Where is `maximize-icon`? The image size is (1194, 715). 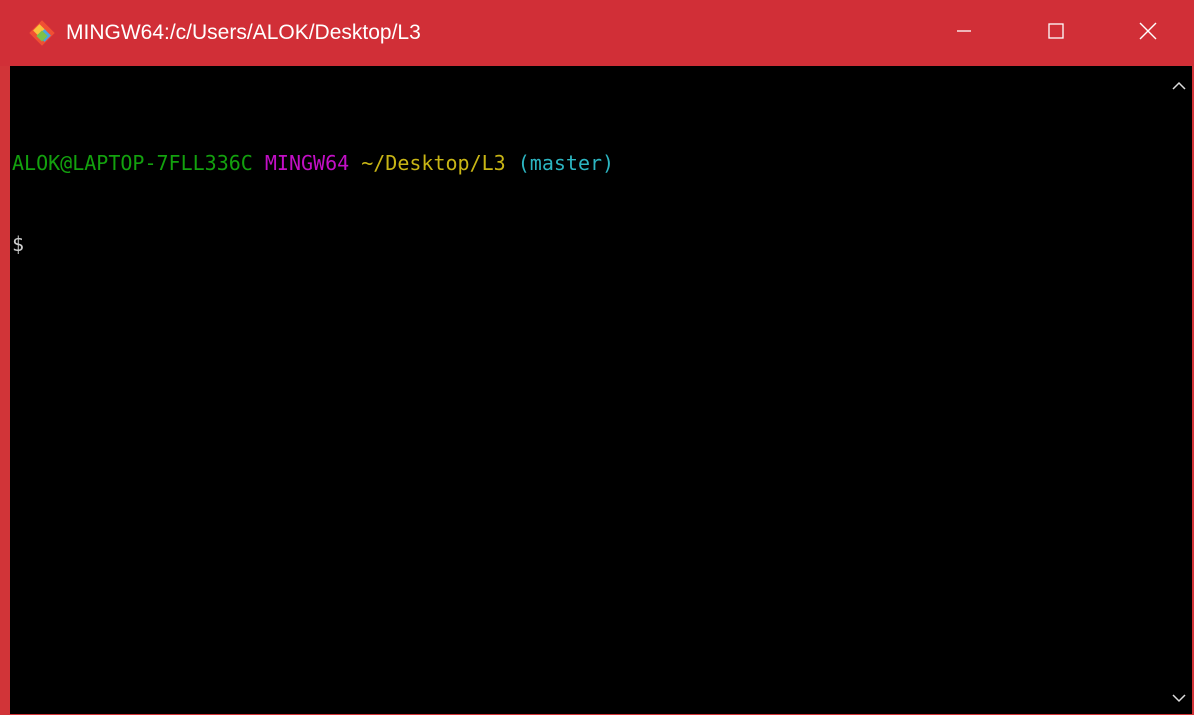
maximize-icon is located at coordinates (1056, 33).